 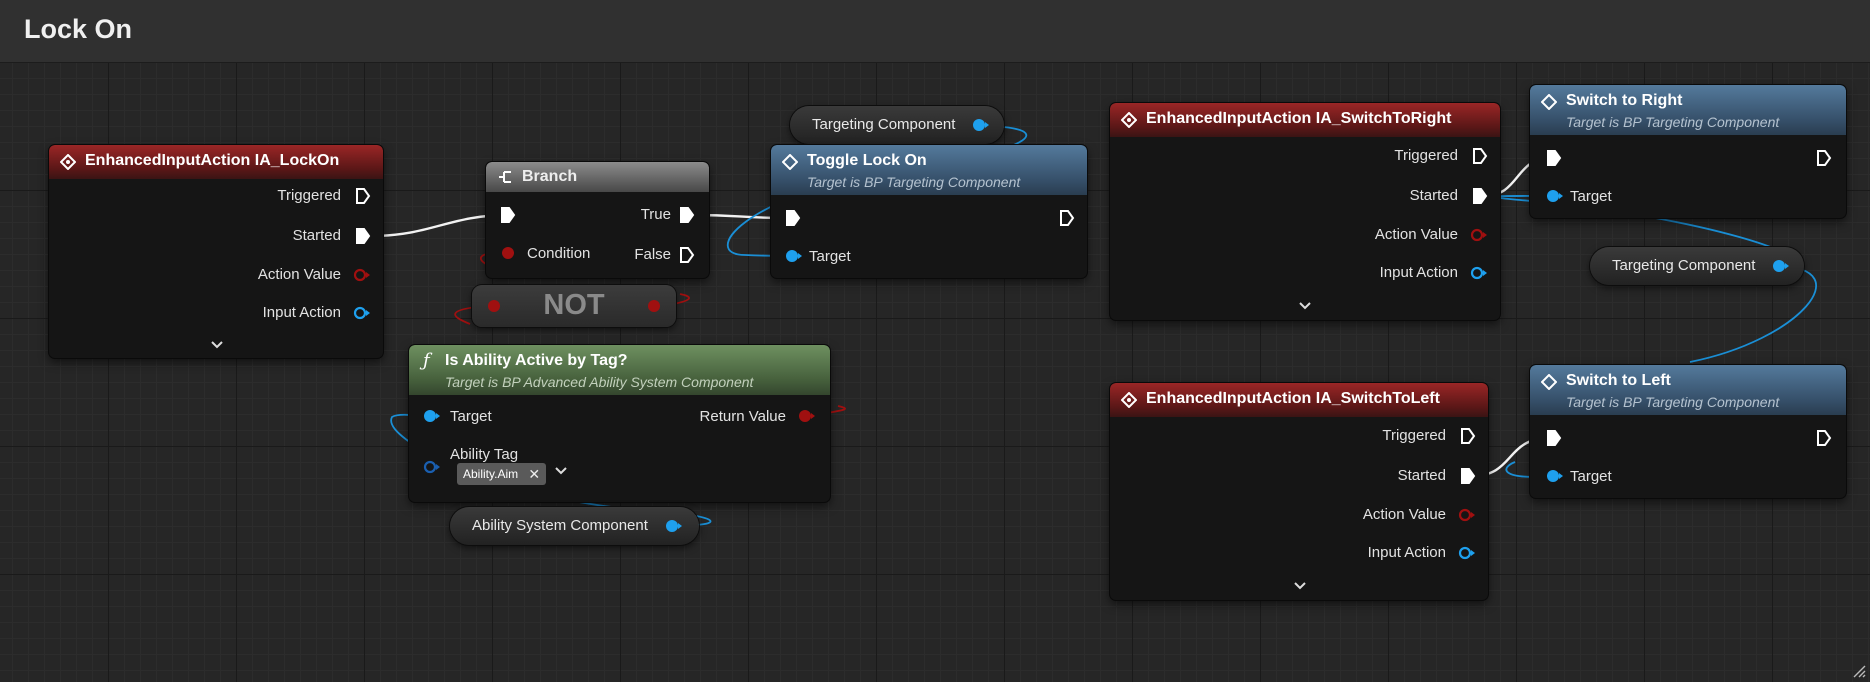 I want to click on pin-label-false: False, so click(x=652, y=254).